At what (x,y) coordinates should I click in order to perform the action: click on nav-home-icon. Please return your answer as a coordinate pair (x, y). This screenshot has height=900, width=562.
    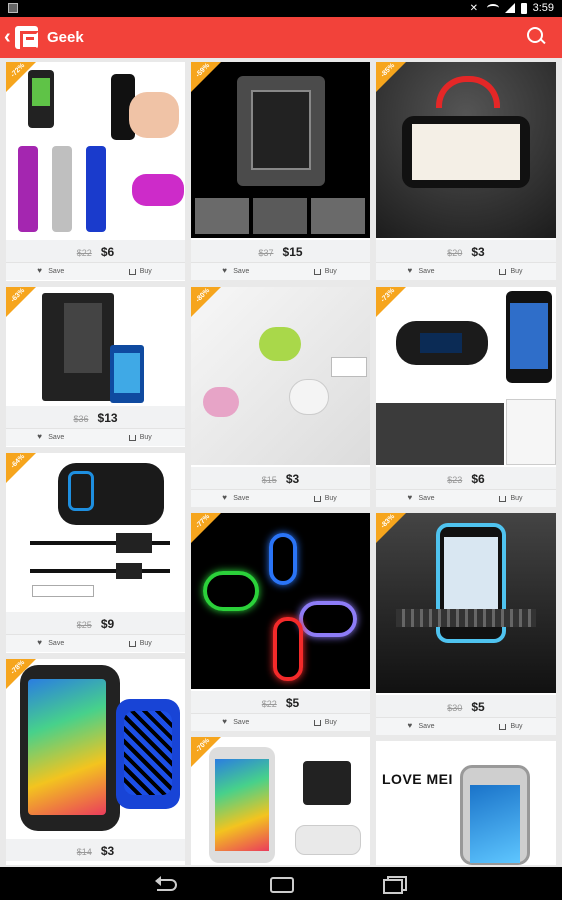
    Looking at the image, I should click on (281, 884).